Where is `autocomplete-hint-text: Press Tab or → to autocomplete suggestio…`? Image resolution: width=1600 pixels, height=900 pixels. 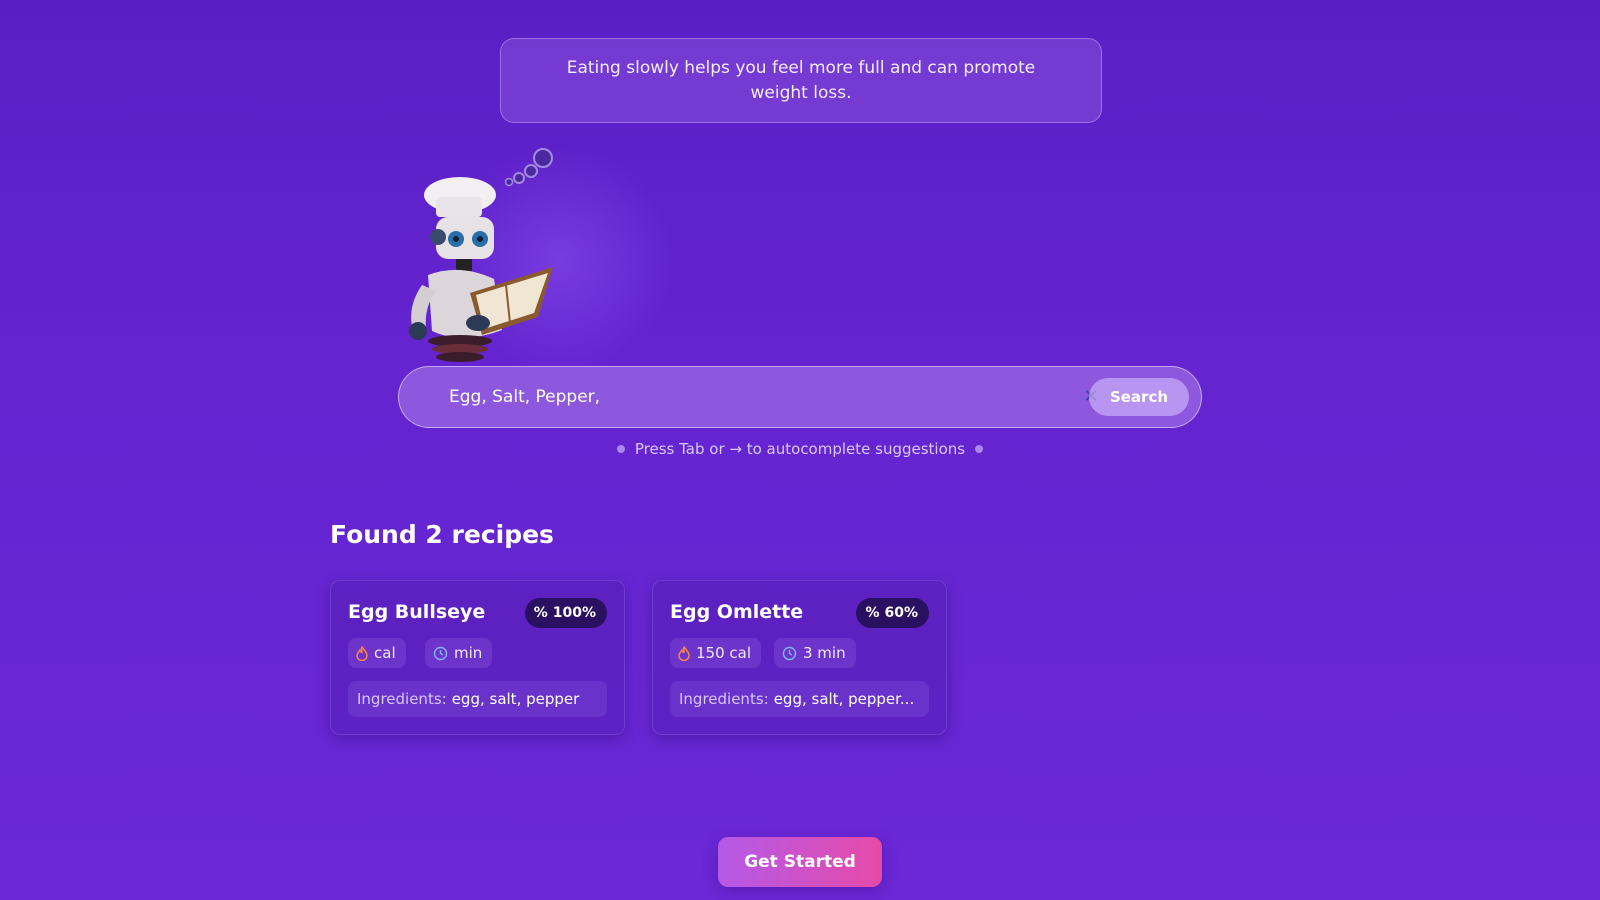 autocomplete-hint-text: Press Tab or → to autocomplete suggestio… is located at coordinates (800, 449).